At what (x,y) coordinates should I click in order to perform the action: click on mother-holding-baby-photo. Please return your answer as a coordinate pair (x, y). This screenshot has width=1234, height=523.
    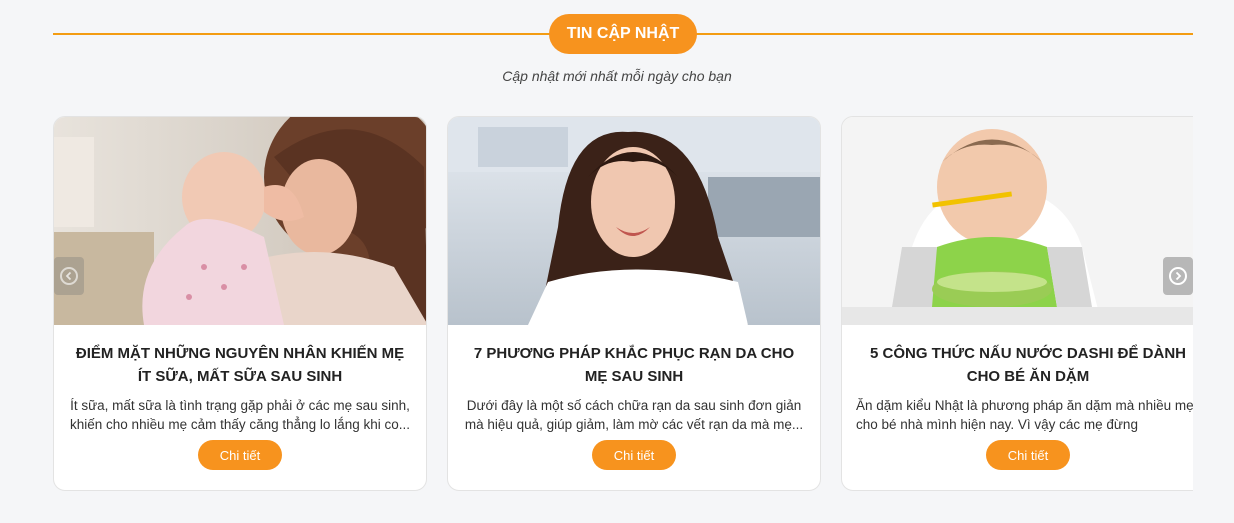
    Looking at the image, I should click on (240, 221).